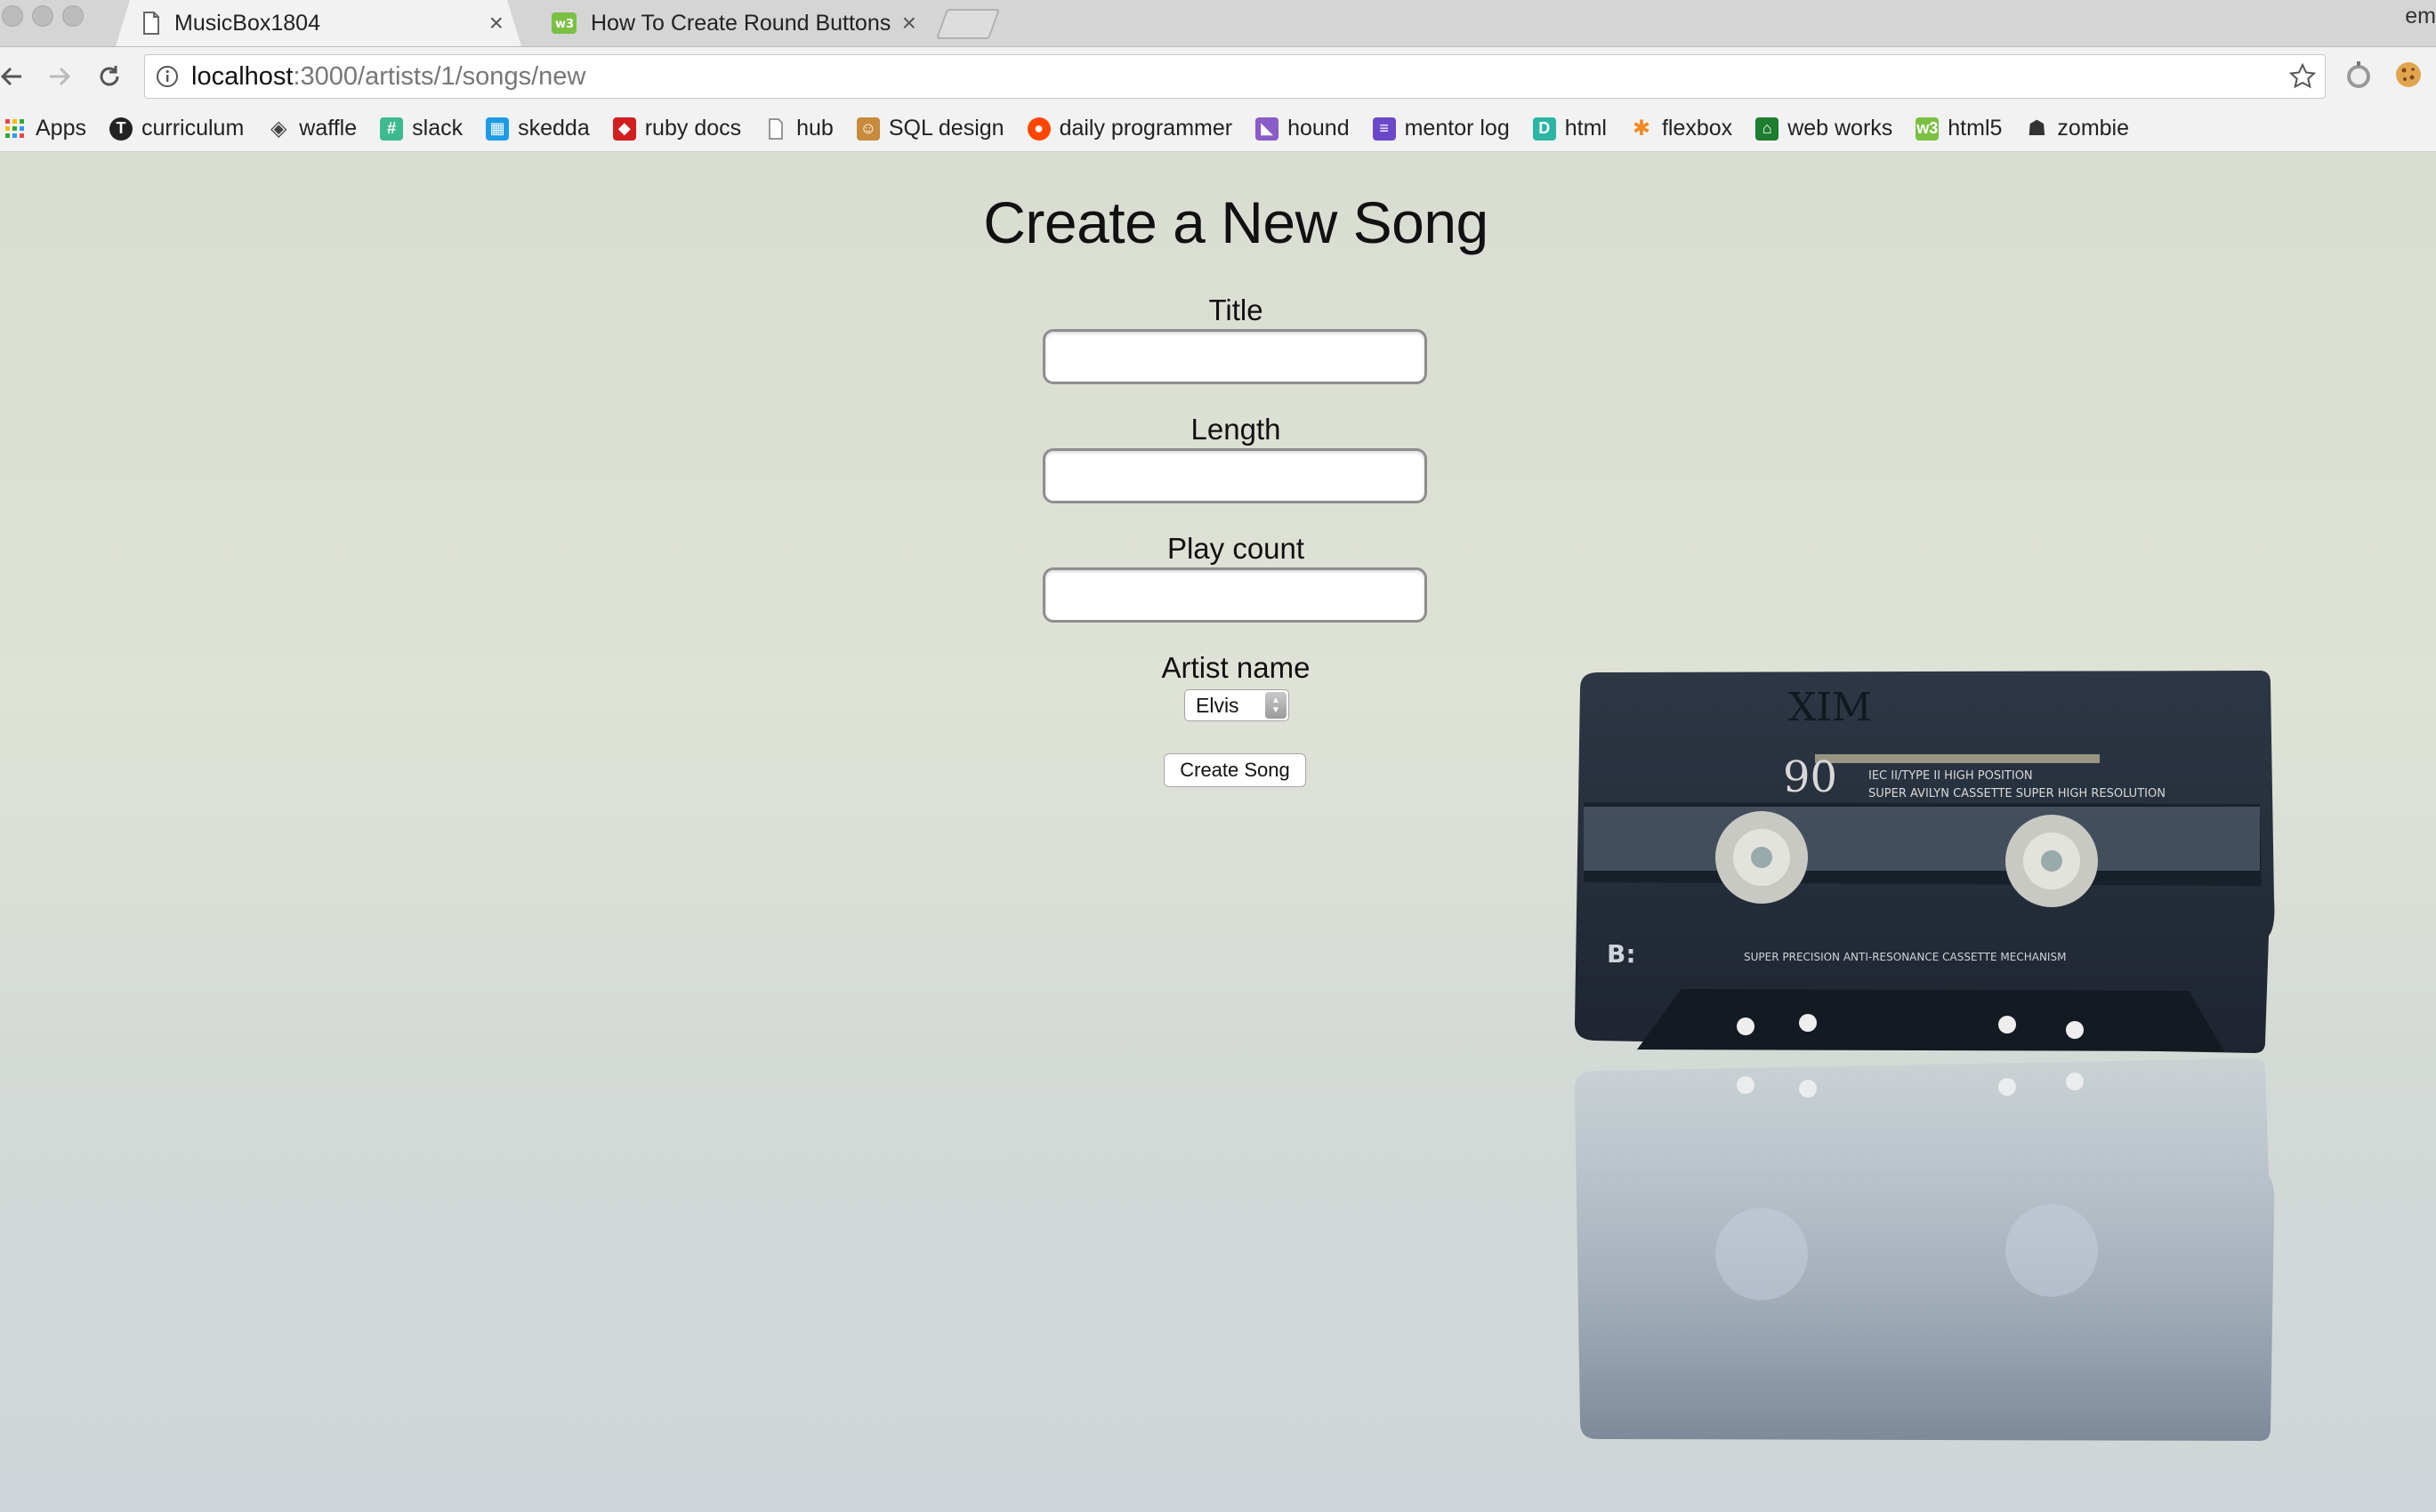  Describe the element at coordinates (1318, 128) in the screenshot. I see `bookmark-label: hound` at that location.